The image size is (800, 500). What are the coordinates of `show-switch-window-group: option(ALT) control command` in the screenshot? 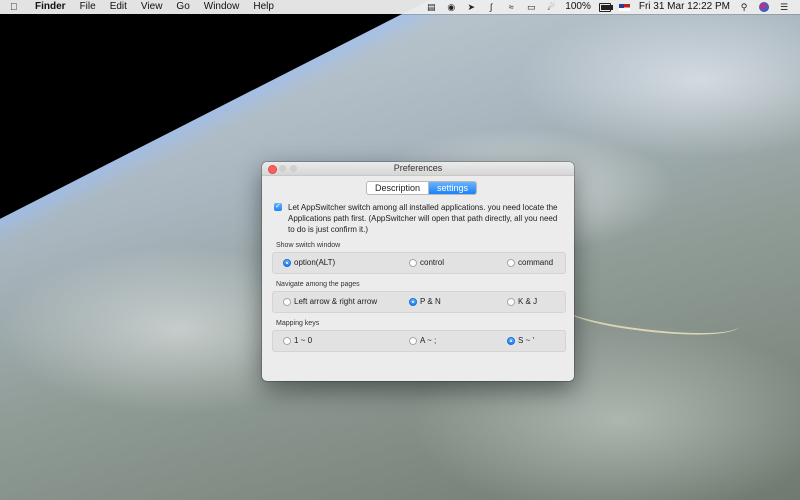 It's located at (419, 263).